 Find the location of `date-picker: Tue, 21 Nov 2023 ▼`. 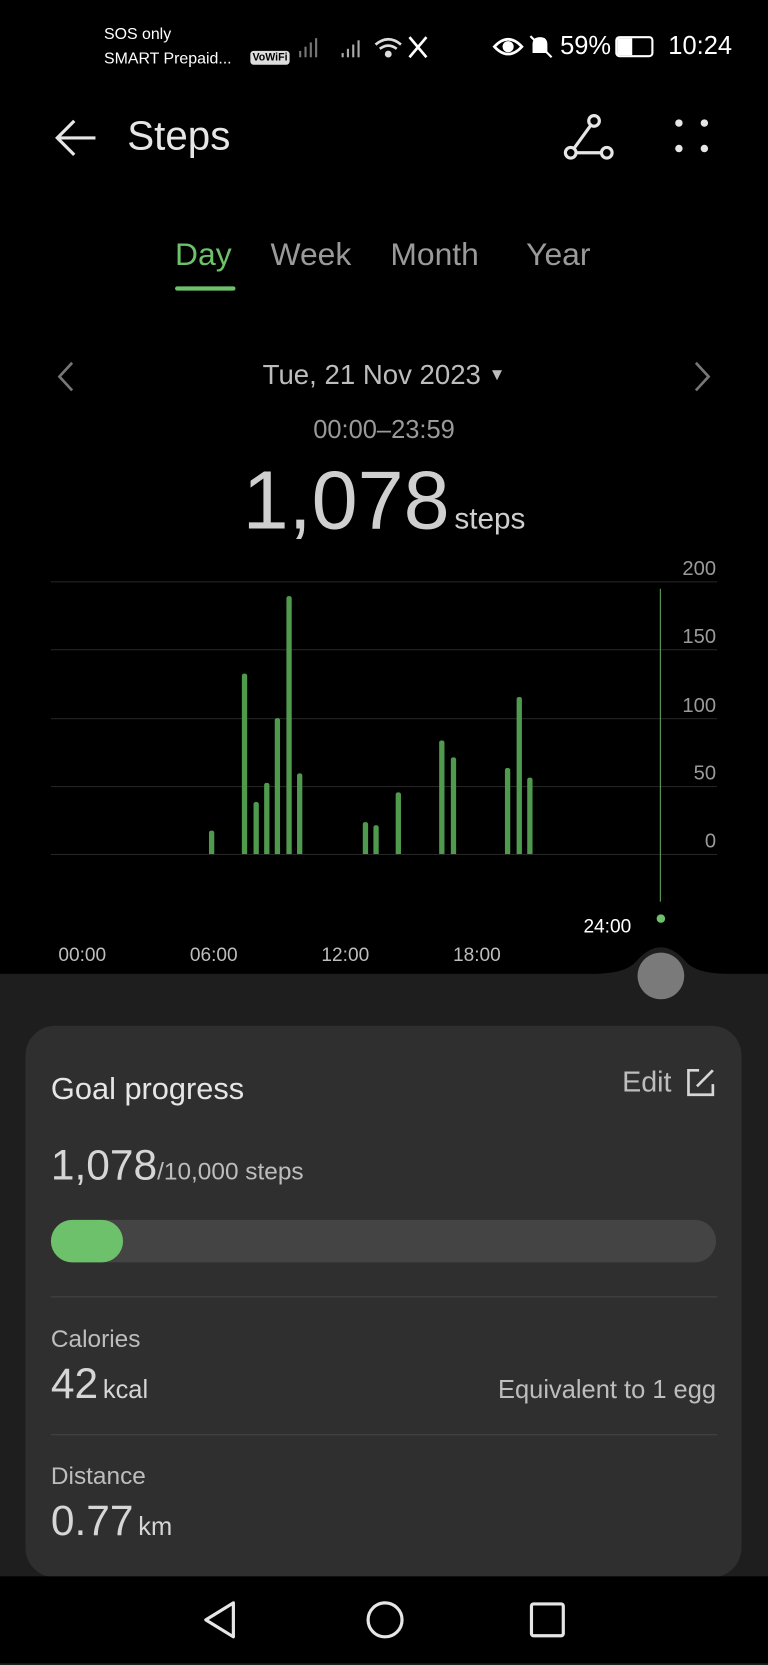

date-picker: Tue, 21 Nov 2023 ▼ is located at coordinates (384, 375).